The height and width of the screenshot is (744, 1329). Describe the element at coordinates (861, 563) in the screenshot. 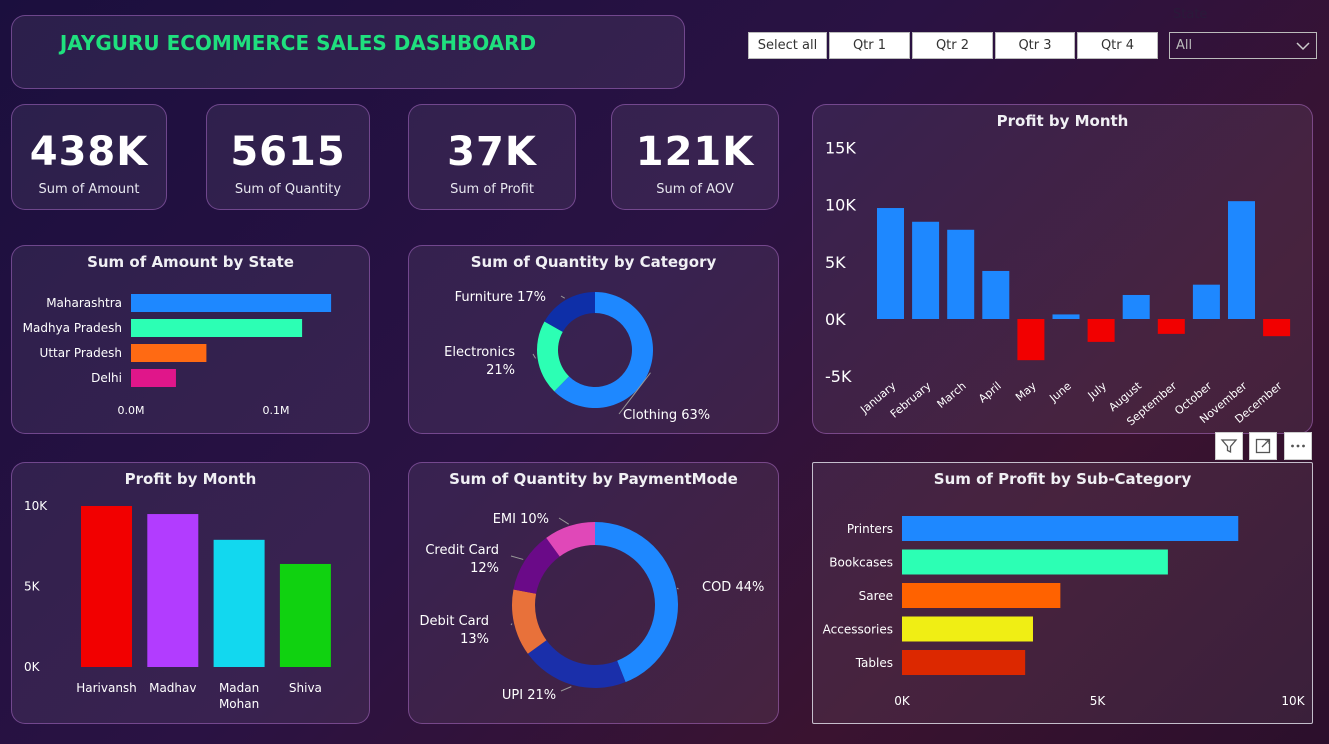

I see `subcategory-label: Bookcases` at that location.